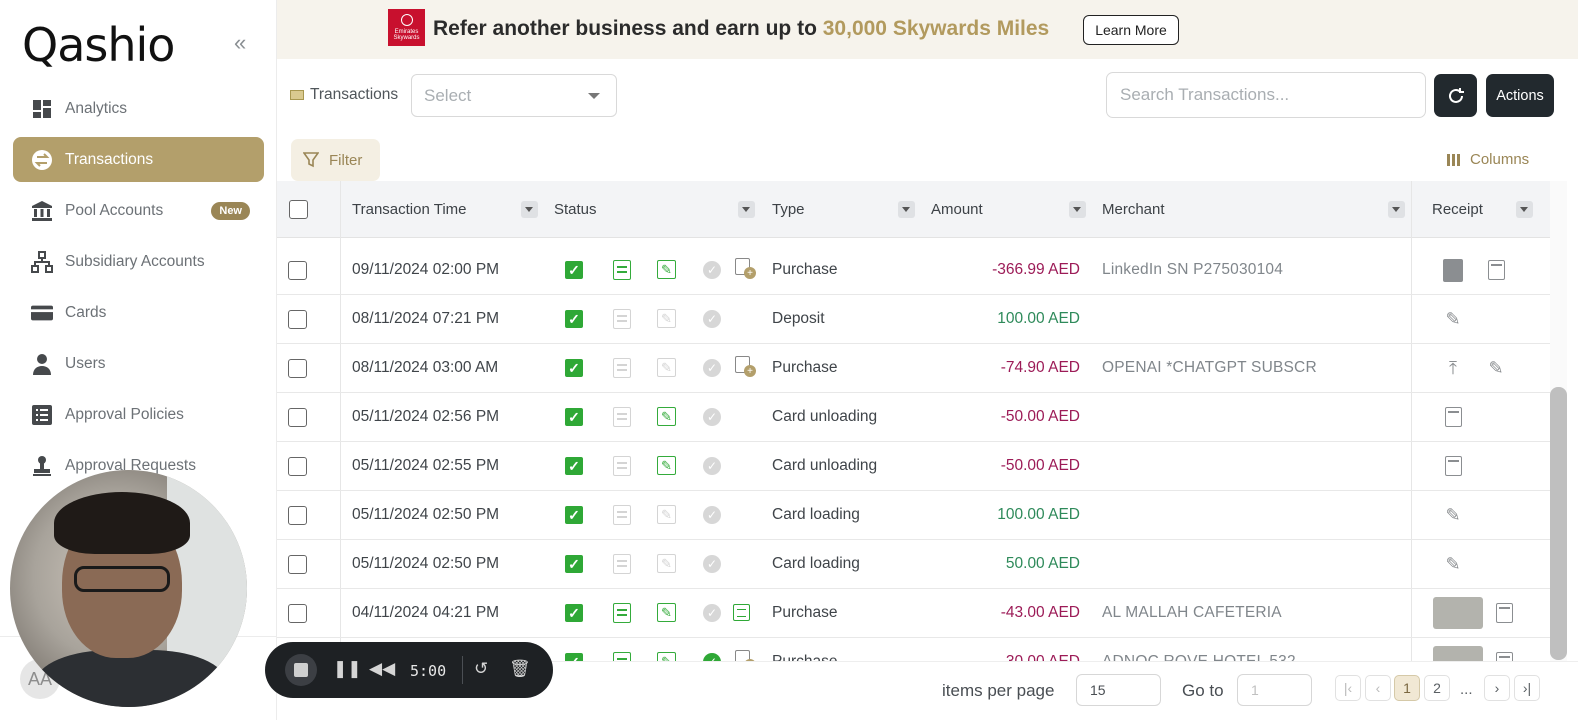 This screenshot has height=720, width=1578. Describe the element at coordinates (138, 312) in the screenshot. I see `sidebar-item-cards: Cards` at that location.